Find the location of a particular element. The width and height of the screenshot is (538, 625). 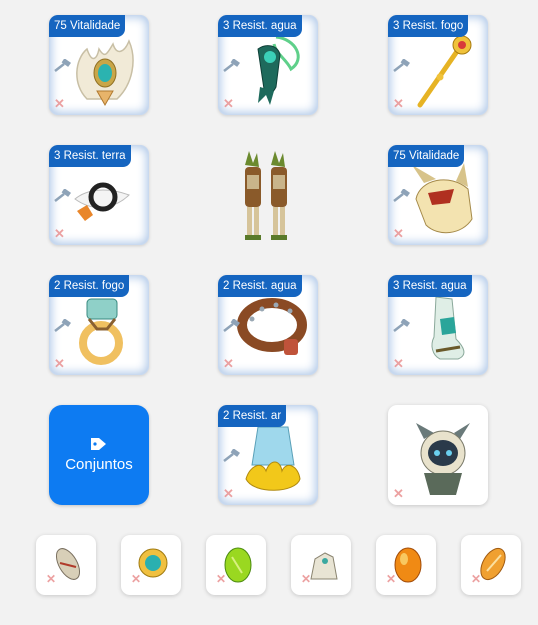

sets-button-label: Conjuntos is located at coordinates (99, 464).